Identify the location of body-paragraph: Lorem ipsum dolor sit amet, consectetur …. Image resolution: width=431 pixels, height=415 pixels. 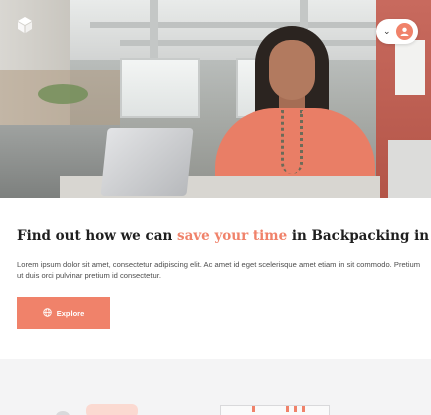
(219, 270).